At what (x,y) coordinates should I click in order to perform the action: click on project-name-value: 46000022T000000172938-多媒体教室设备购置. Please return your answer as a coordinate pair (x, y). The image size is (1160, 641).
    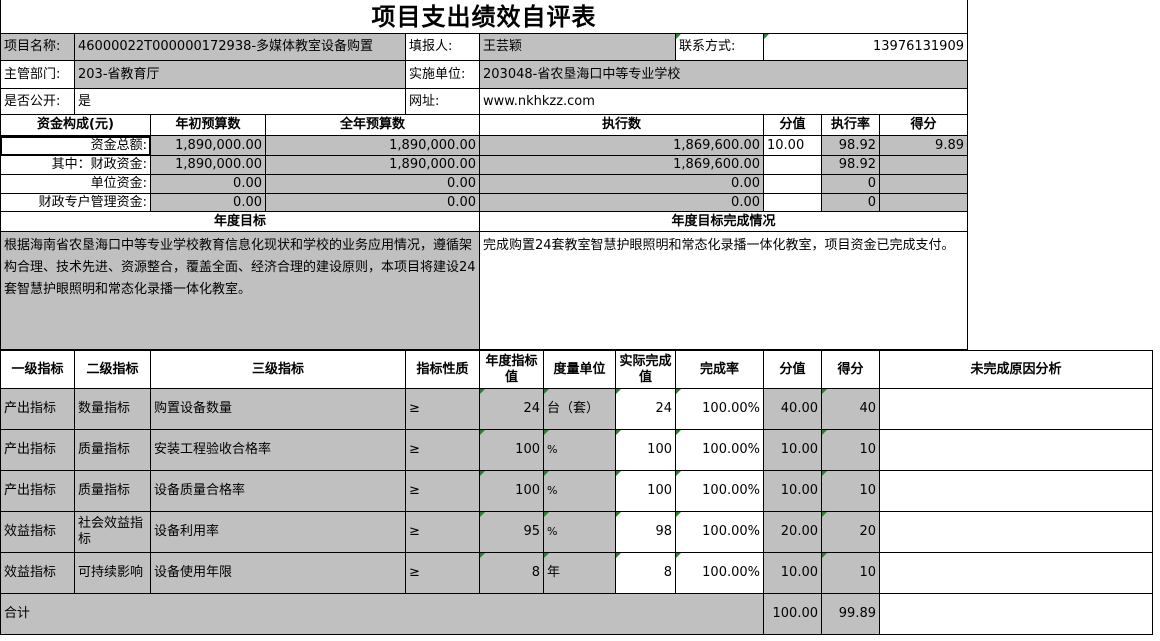
    Looking at the image, I should click on (240, 47).